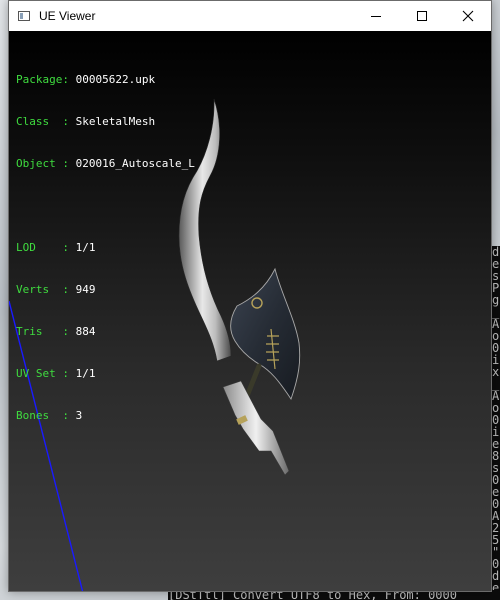  I want to click on maximize-icon, so click(422, 16).